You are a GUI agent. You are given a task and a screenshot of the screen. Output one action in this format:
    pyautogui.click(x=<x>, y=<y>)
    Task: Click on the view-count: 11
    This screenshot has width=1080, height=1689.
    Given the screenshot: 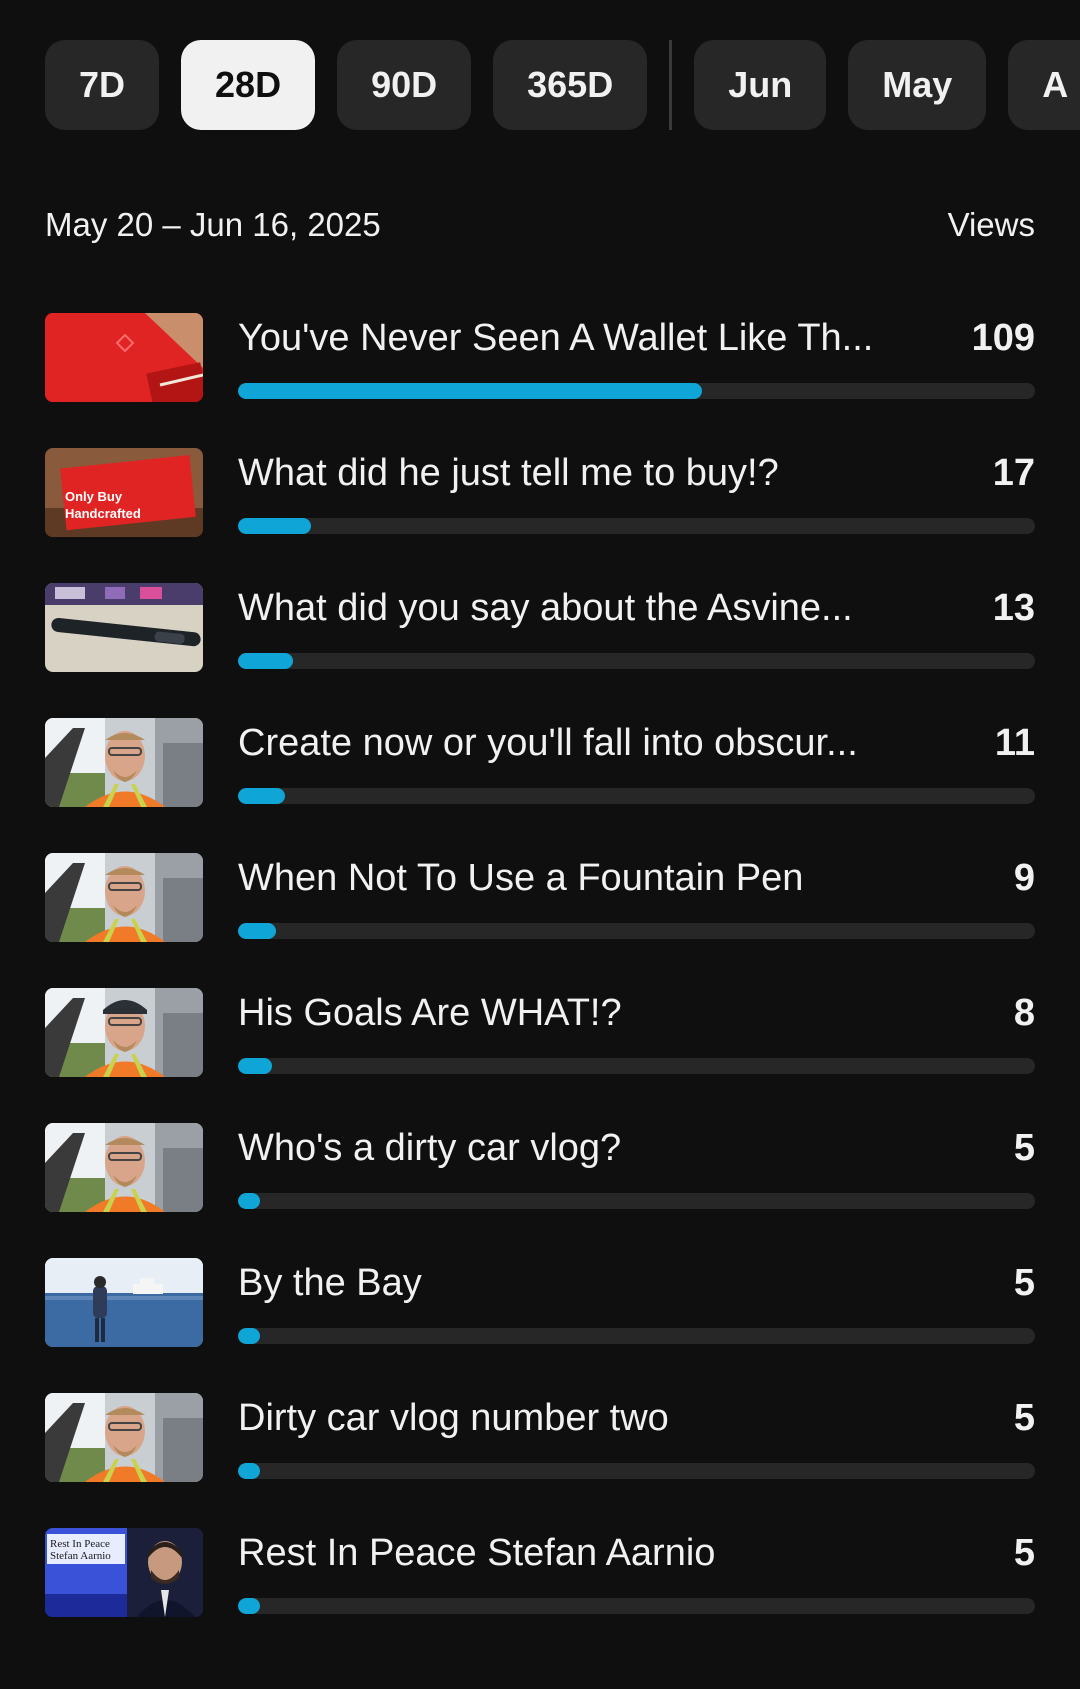 What is the action you would take?
    pyautogui.click(x=1014, y=743)
    